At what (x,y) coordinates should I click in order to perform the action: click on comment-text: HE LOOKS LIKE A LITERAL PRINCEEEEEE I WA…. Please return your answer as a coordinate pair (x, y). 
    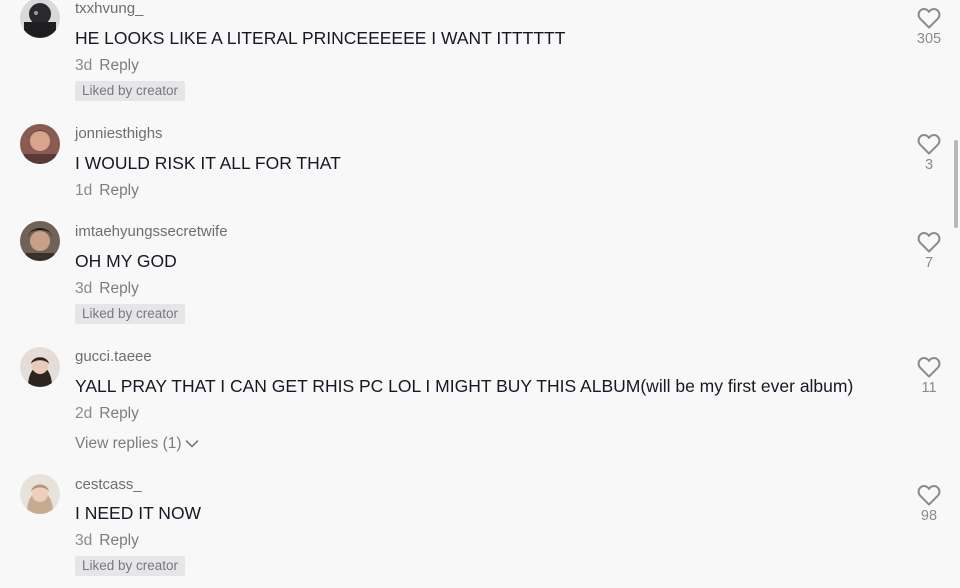
    Looking at the image, I should click on (320, 38).